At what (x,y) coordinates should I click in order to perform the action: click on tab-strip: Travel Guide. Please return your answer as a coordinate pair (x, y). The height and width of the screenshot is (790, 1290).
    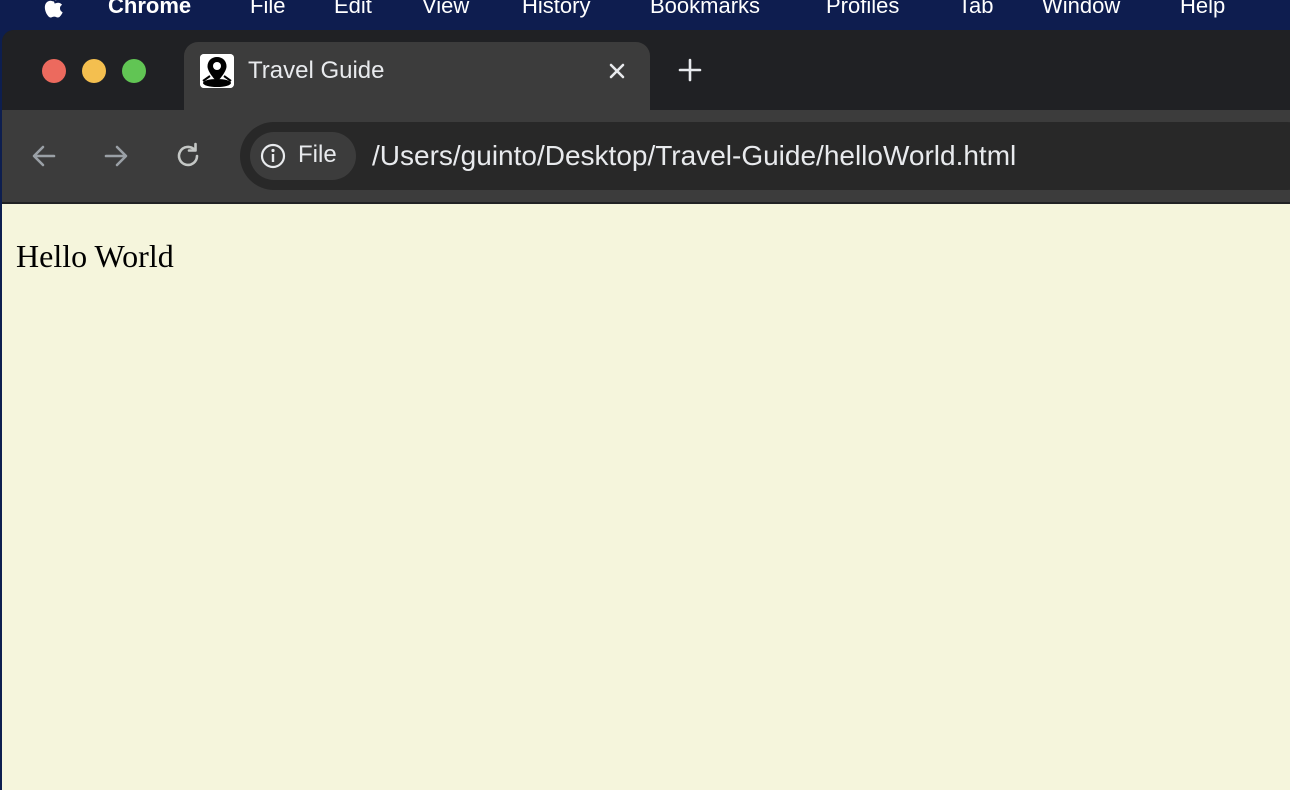
    Looking at the image, I should click on (646, 71).